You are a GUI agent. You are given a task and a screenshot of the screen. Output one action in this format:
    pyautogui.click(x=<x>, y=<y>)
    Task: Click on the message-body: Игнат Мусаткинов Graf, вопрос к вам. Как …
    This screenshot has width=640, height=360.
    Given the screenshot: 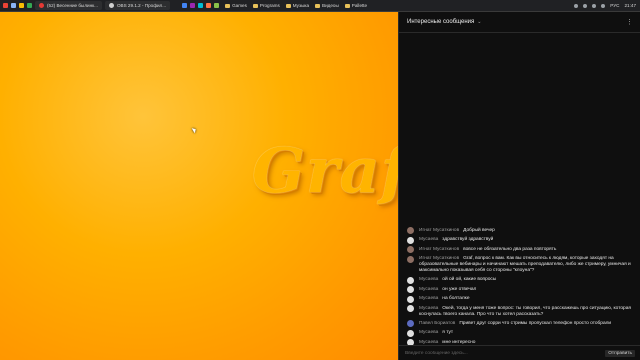 What is the action you would take?
    pyautogui.click(x=526, y=265)
    